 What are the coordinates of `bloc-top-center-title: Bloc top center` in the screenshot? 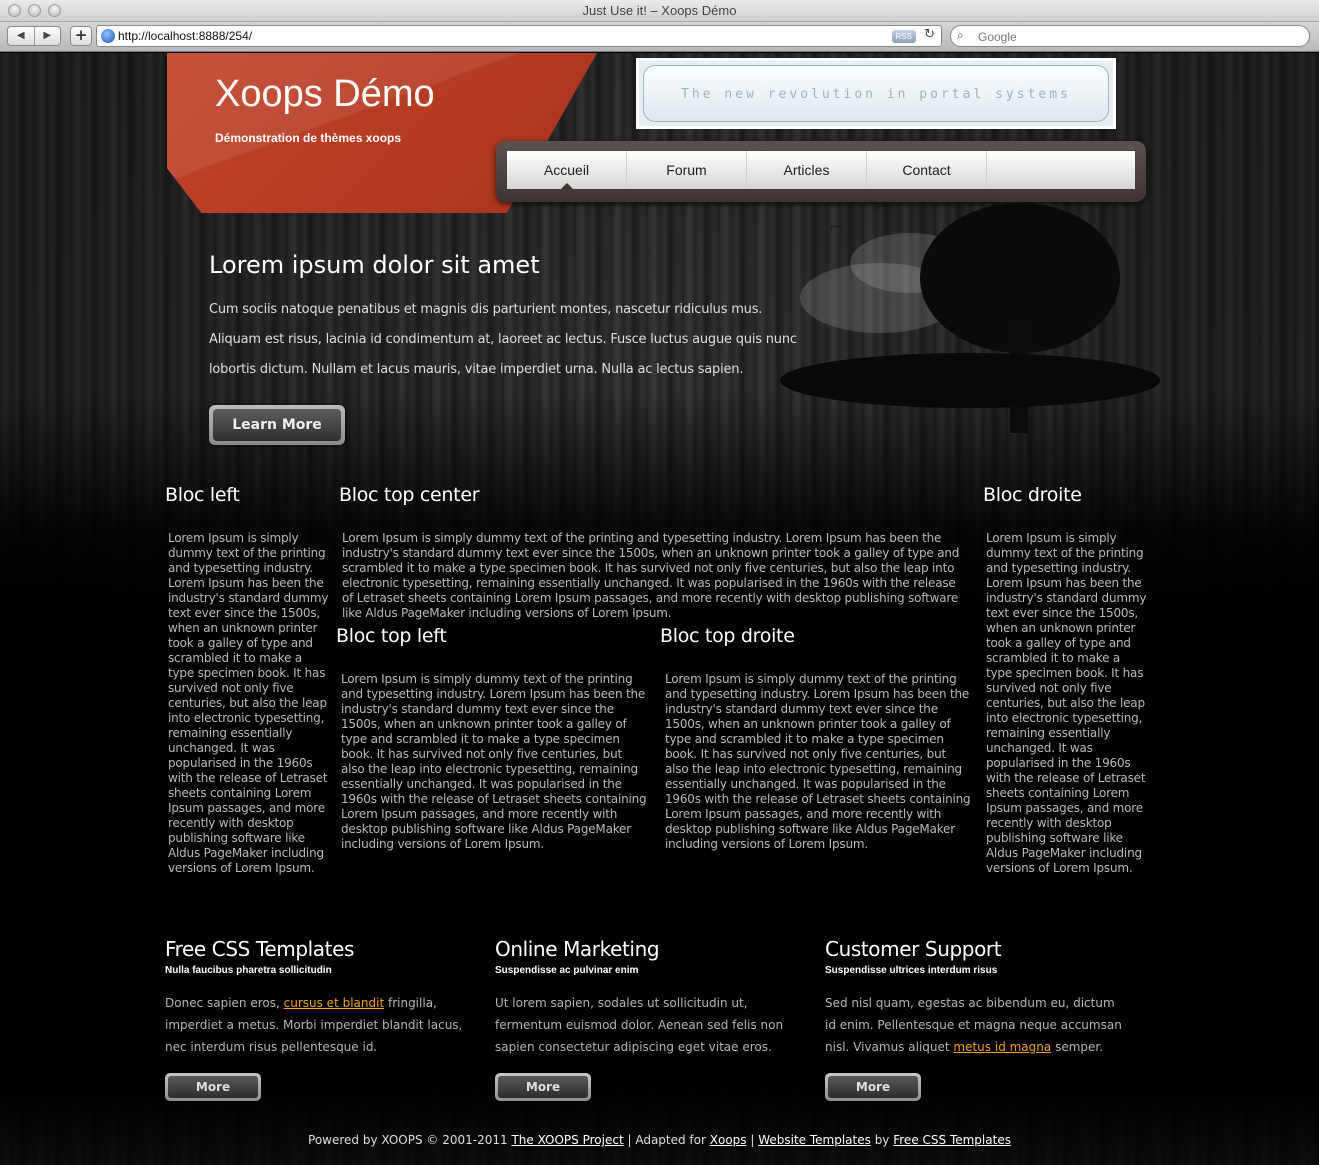 It's located at (409, 495).